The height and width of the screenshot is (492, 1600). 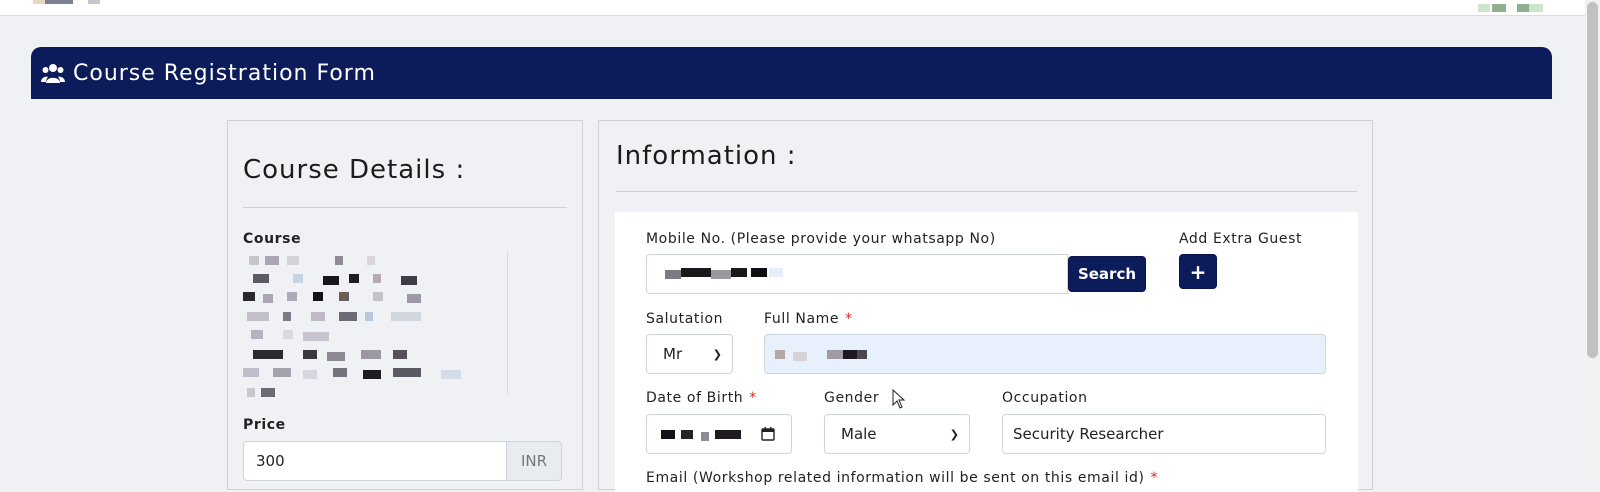 I want to click on users-icon, so click(x=53, y=73).